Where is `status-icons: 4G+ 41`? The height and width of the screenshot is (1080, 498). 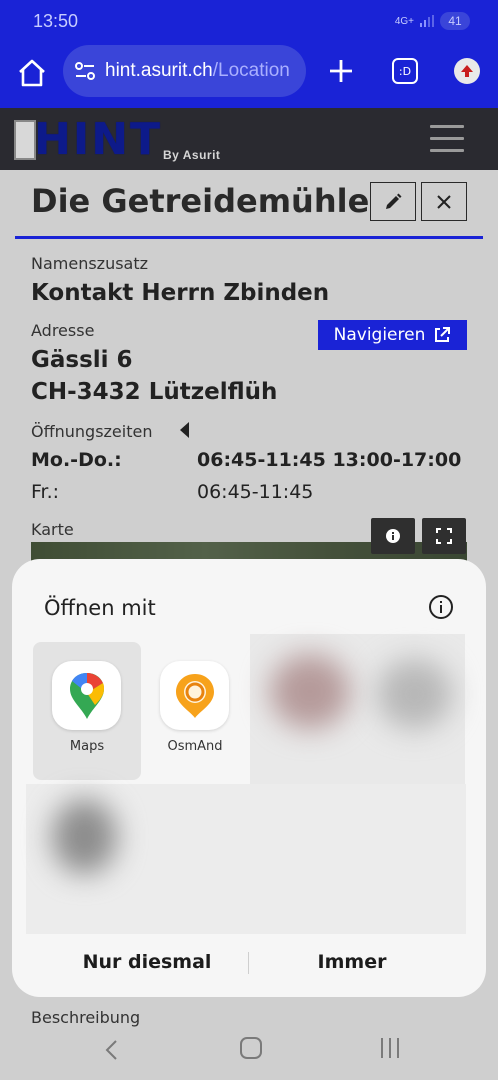 status-icons: 4G+ 41 is located at coordinates (432, 21).